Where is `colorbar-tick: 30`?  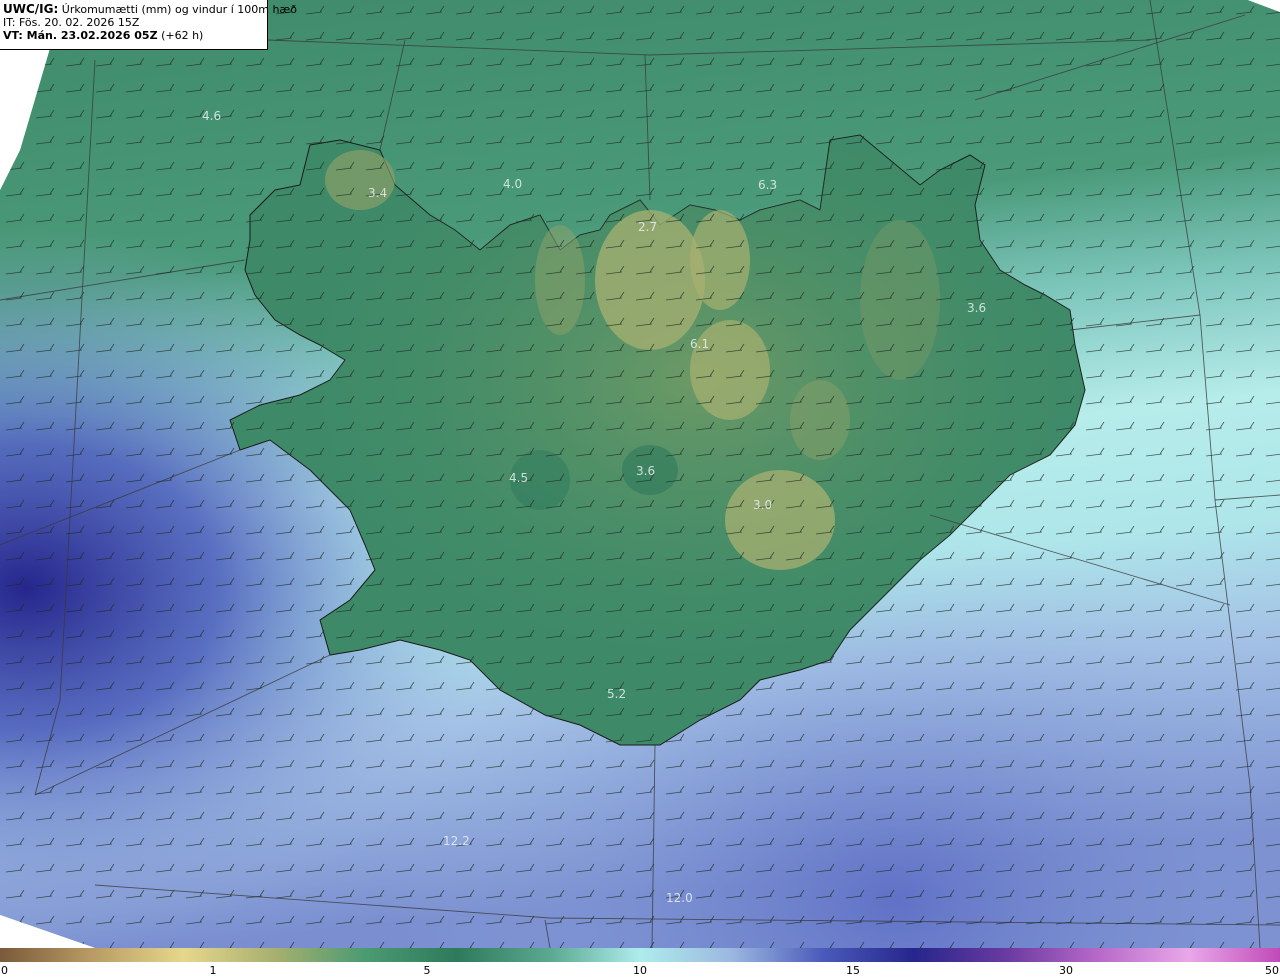
colorbar-tick: 30 is located at coordinates (1066, 970).